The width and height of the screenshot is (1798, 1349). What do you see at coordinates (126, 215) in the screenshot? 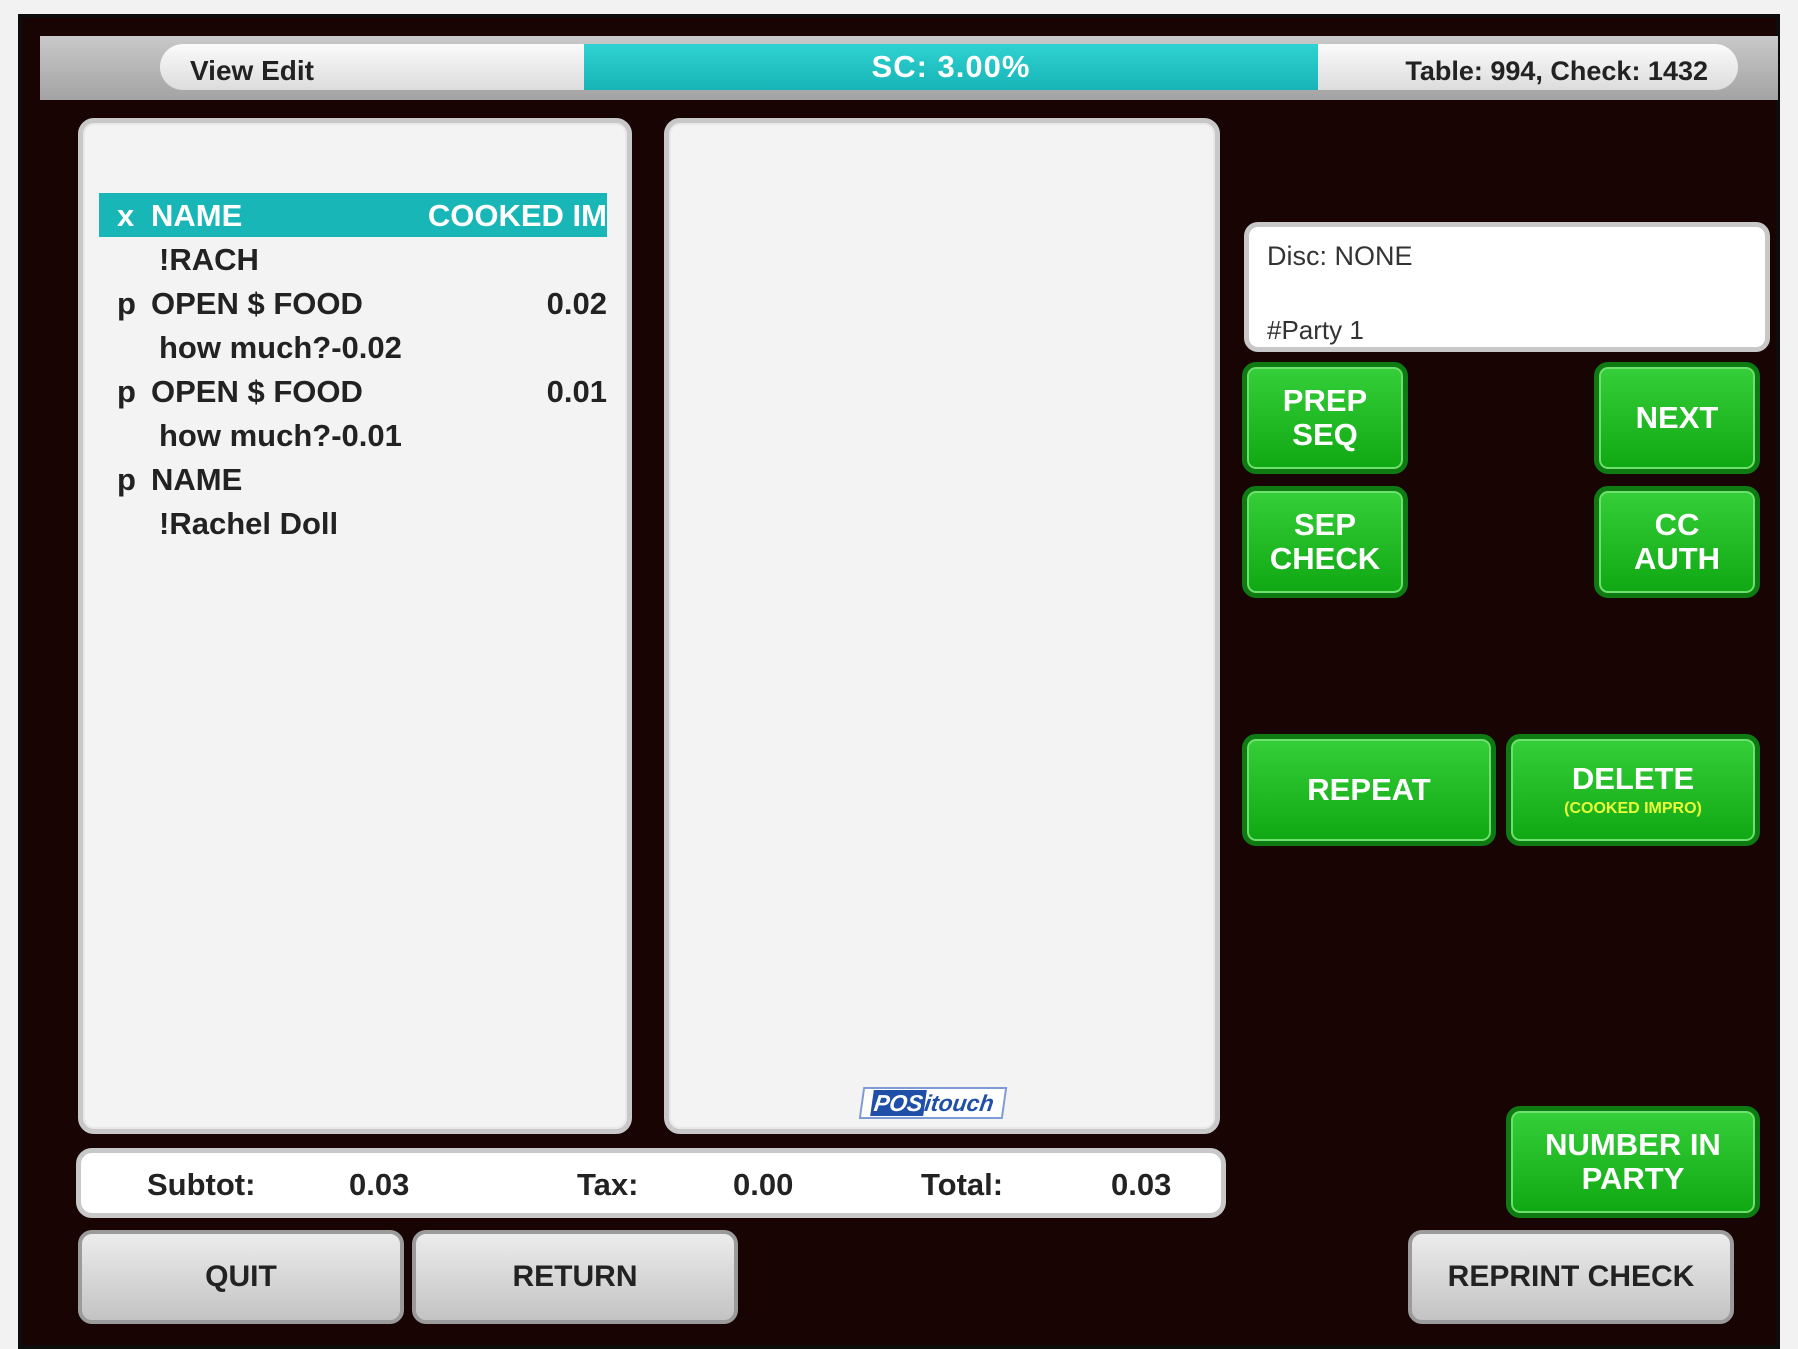
I see `item-flag: x` at bounding box center [126, 215].